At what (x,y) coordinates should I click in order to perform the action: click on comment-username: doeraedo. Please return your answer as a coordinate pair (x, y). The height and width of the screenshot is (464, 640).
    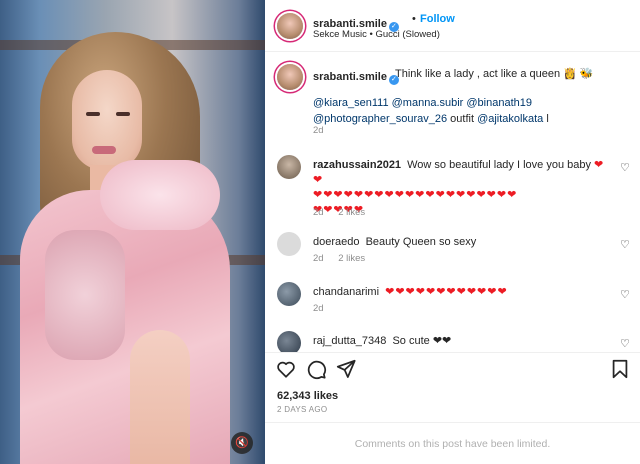
    Looking at the image, I should click on (336, 242).